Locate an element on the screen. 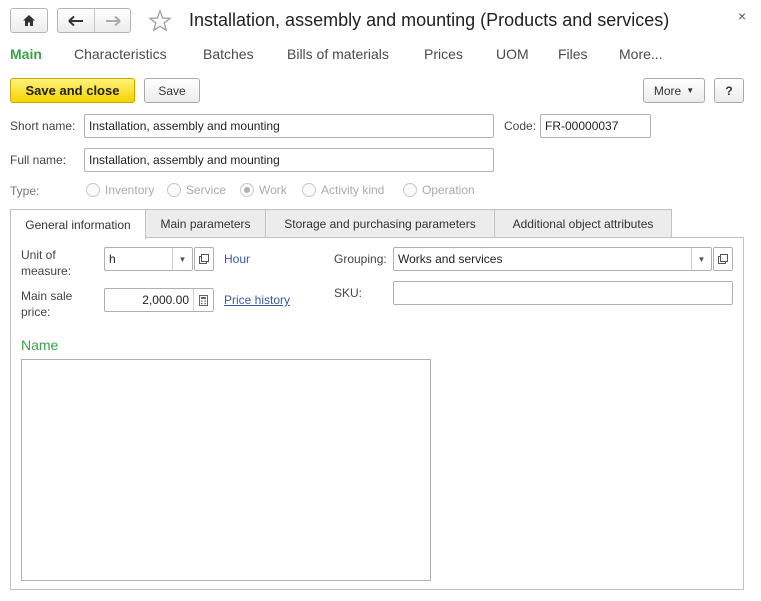  forward-button is located at coordinates (112, 20).